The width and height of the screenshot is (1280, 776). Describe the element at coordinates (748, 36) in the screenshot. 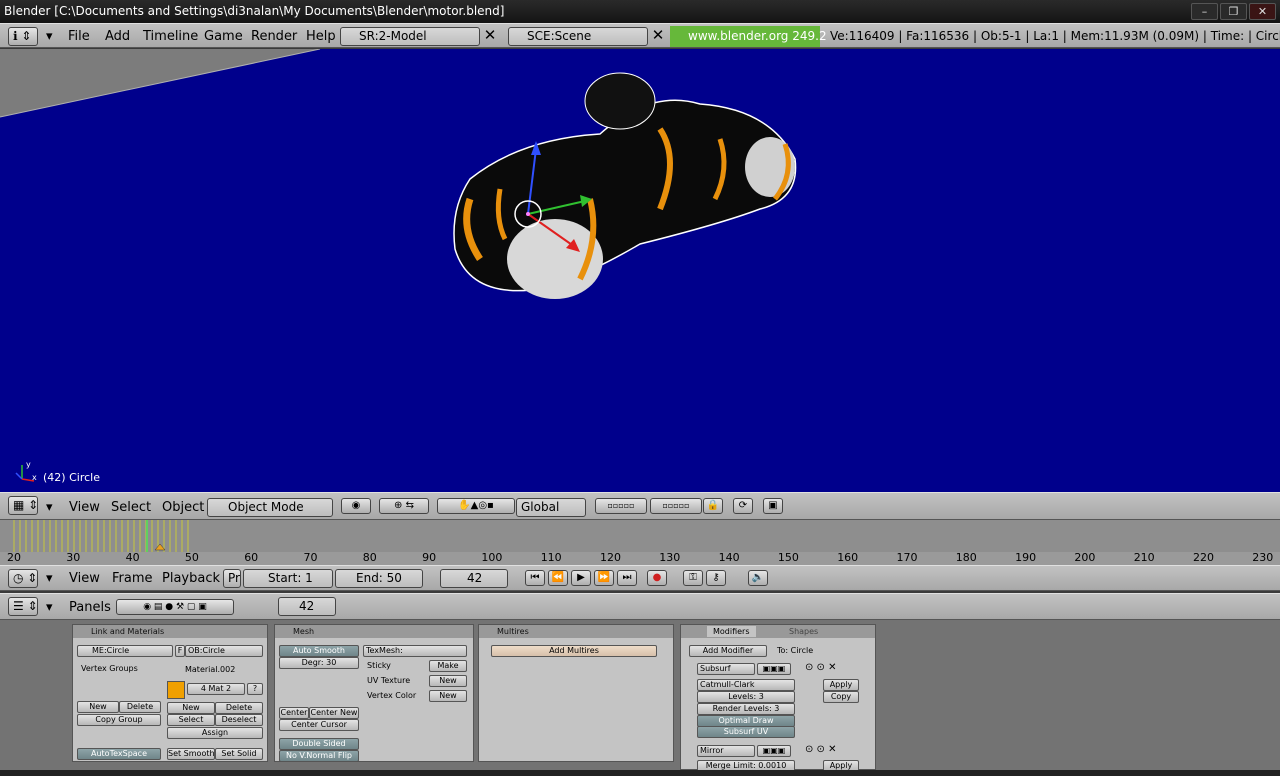

I see `blender-version-badge: www.blender.org 249.2` at that location.